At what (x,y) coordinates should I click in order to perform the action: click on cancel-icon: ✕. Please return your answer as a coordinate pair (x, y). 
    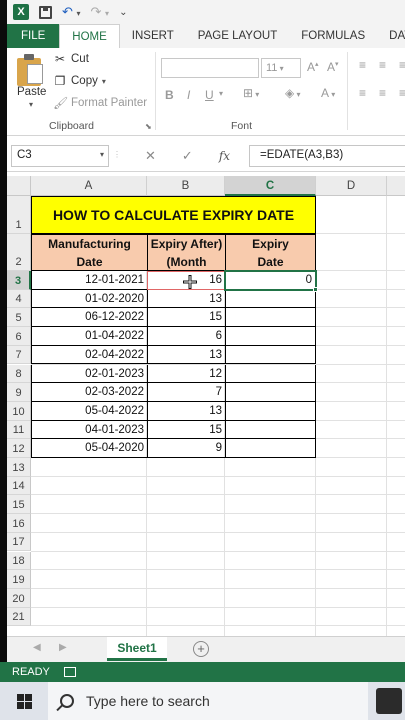
    Looking at the image, I should click on (150, 156).